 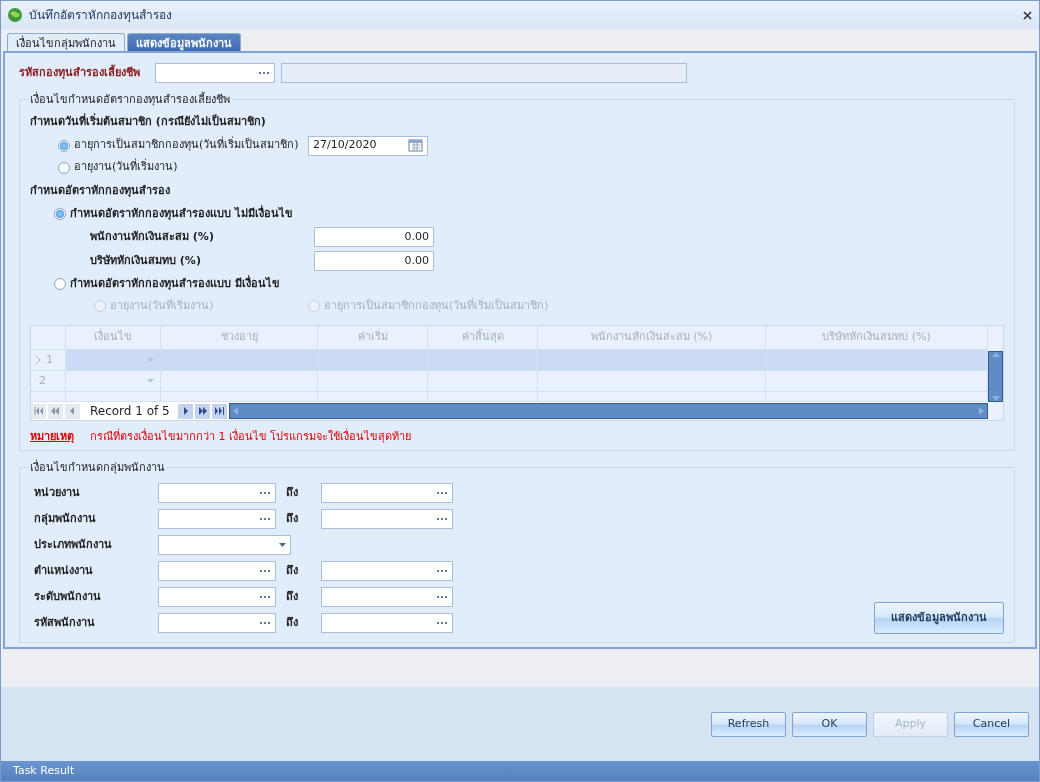 I want to click on scroll-left-icon, so click(x=235, y=411).